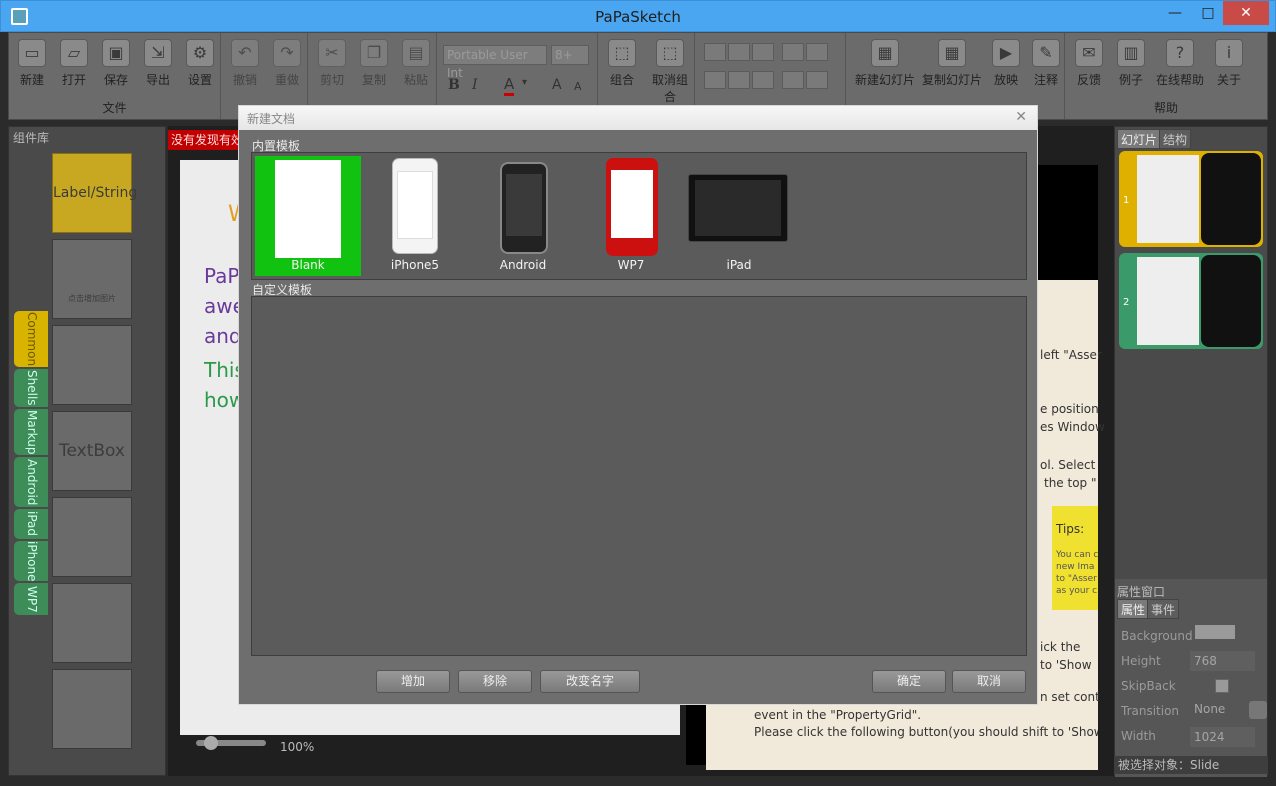 The height and width of the screenshot is (786, 1276). Describe the element at coordinates (332, 64) in the screenshot. I see `cut-button: ✂ 剪切` at that location.